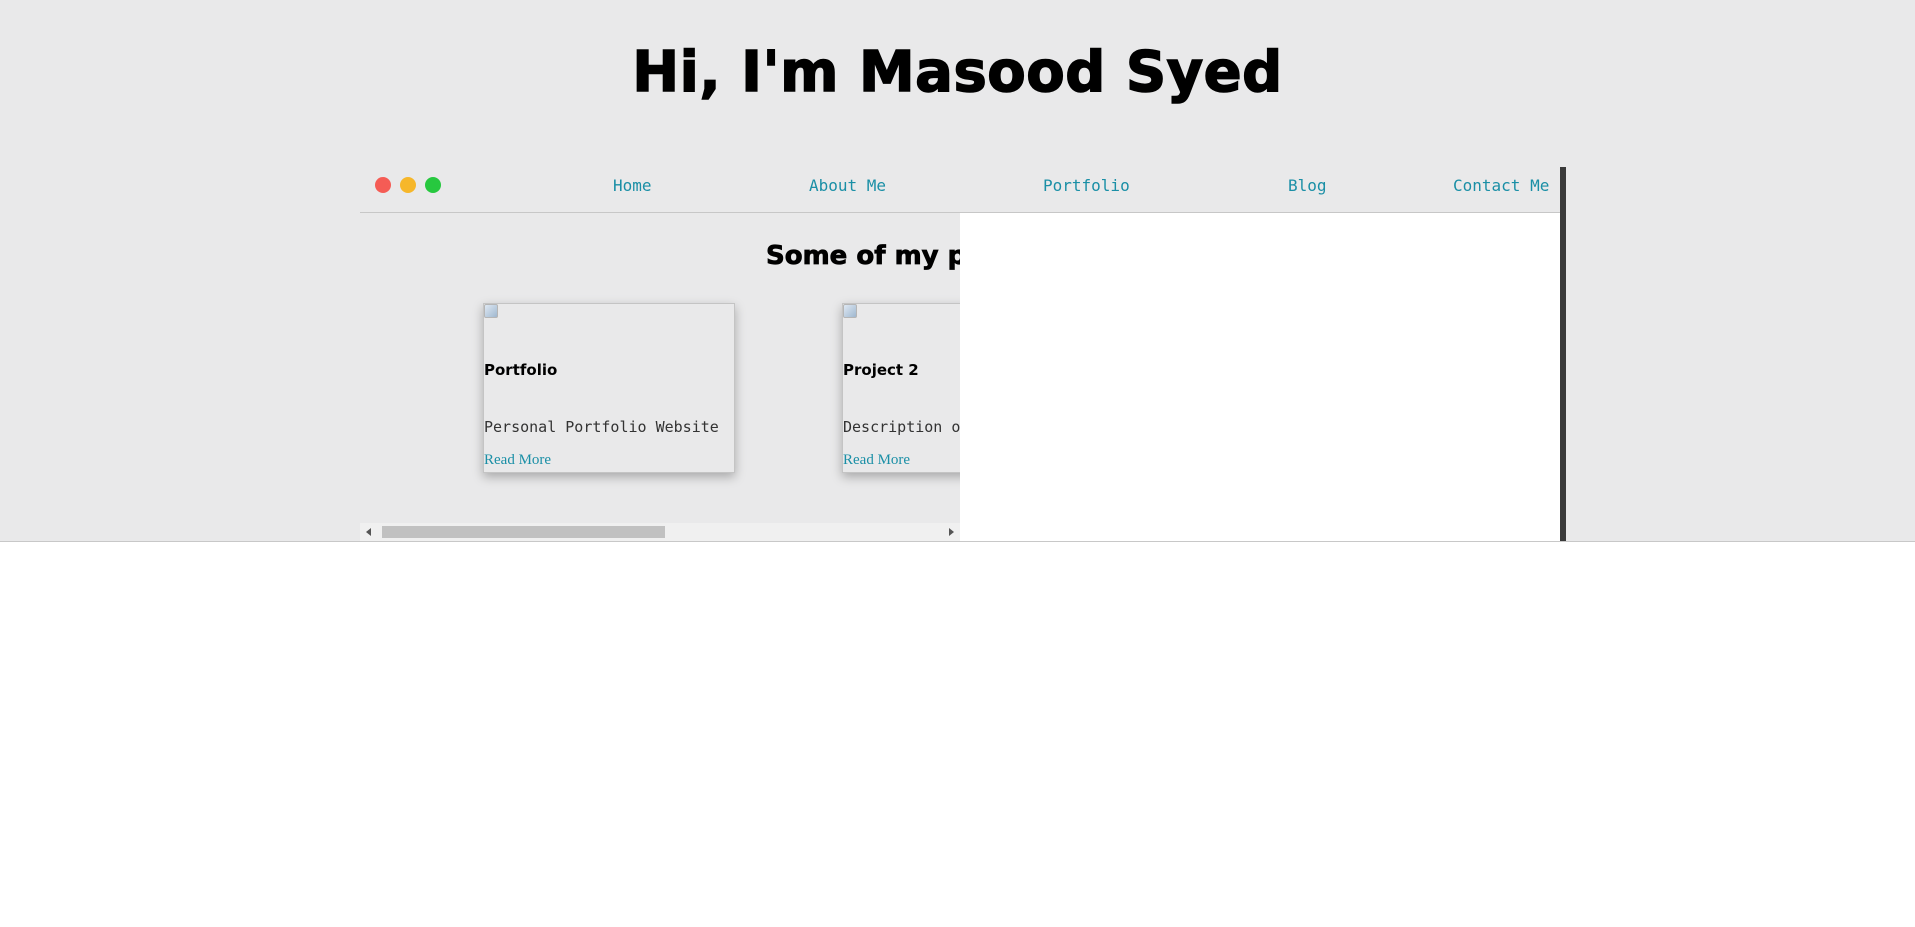  What do you see at coordinates (368, 532) in the screenshot?
I see `scroll-left-arrow-icon` at bounding box center [368, 532].